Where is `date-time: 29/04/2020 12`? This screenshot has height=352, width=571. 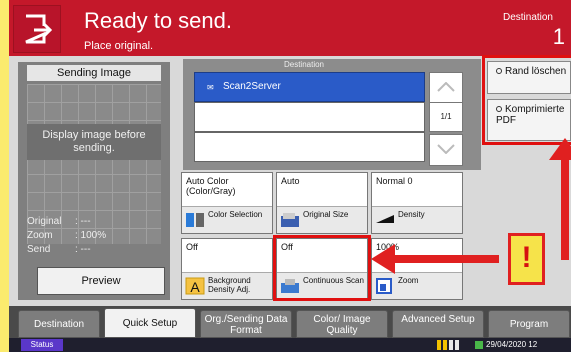 date-time: 29/04/2020 12 is located at coordinates (512, 344).